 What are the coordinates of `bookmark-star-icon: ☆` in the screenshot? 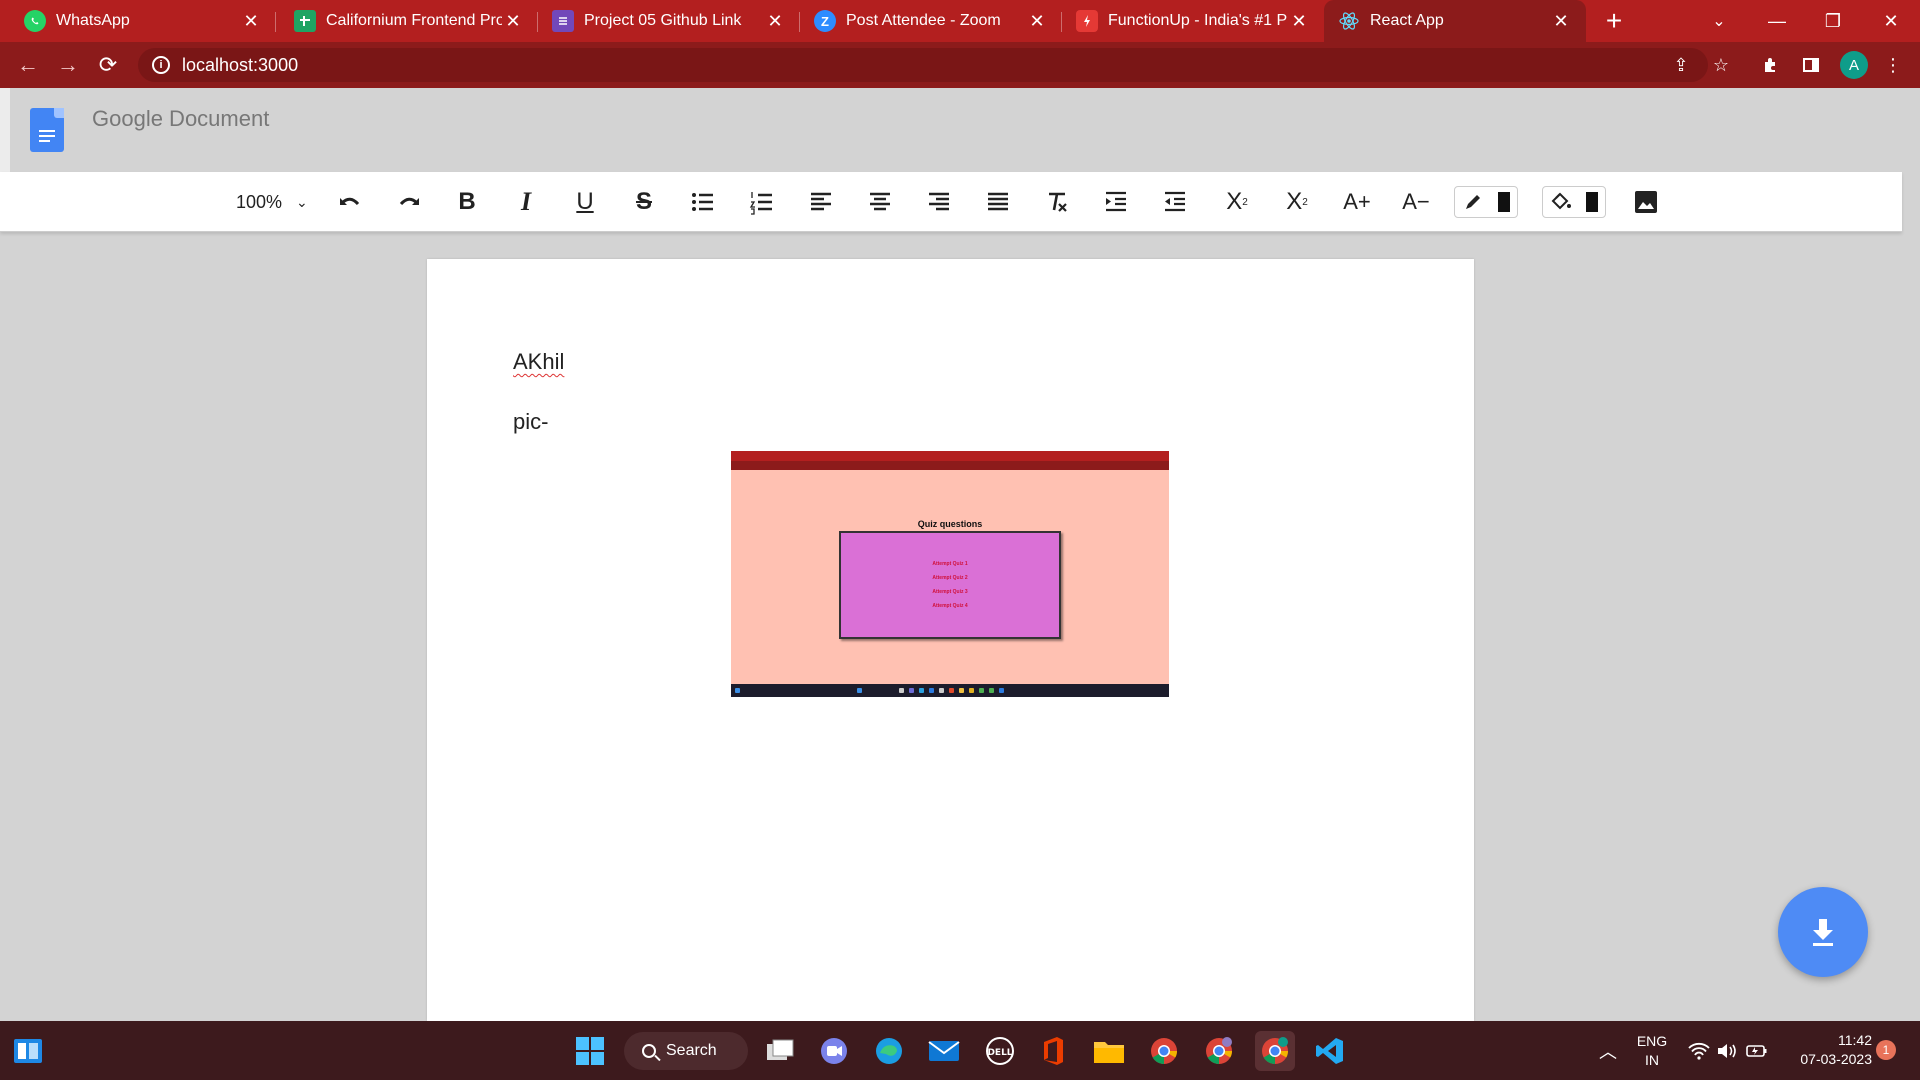 It's located at (1721, 65).